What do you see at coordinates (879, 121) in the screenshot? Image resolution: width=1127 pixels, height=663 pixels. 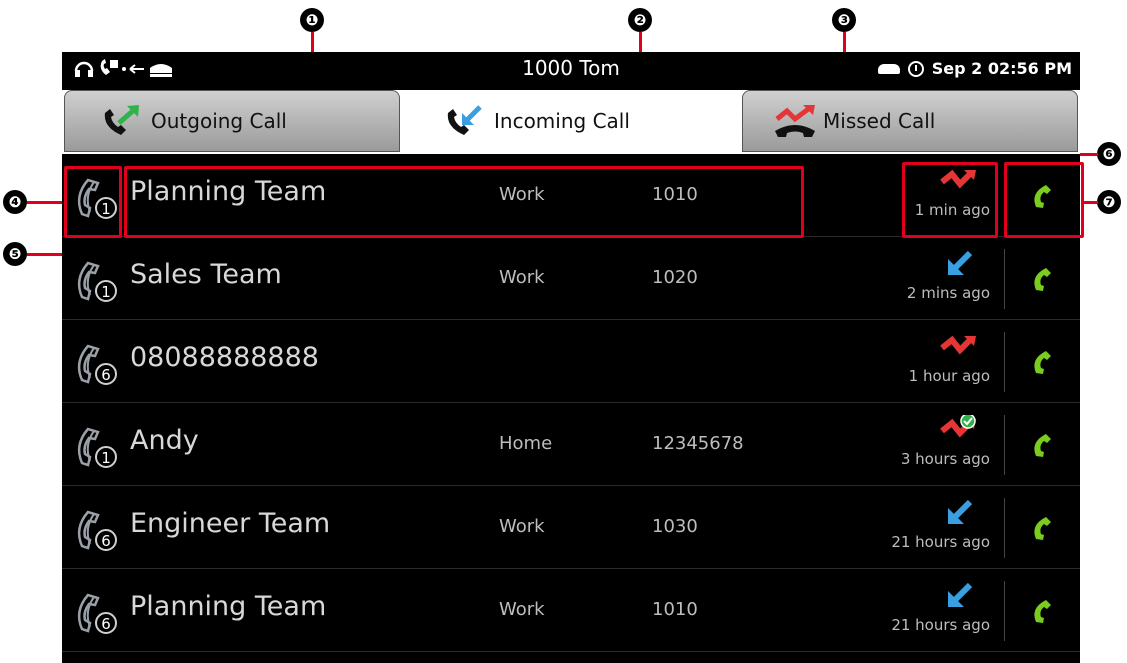 I see `tab-label: Missed Call` at bounding box center [879, 121].